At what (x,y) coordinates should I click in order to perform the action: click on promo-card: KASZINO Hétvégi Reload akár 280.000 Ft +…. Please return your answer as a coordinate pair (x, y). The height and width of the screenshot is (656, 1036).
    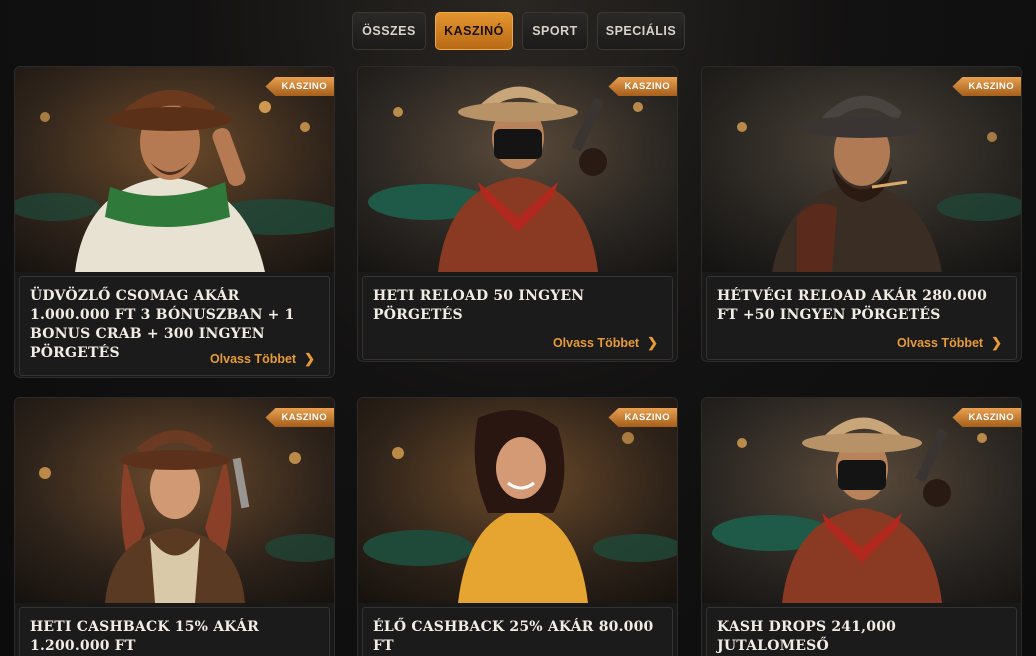
    Looking at the image, I should click on (861, 214).